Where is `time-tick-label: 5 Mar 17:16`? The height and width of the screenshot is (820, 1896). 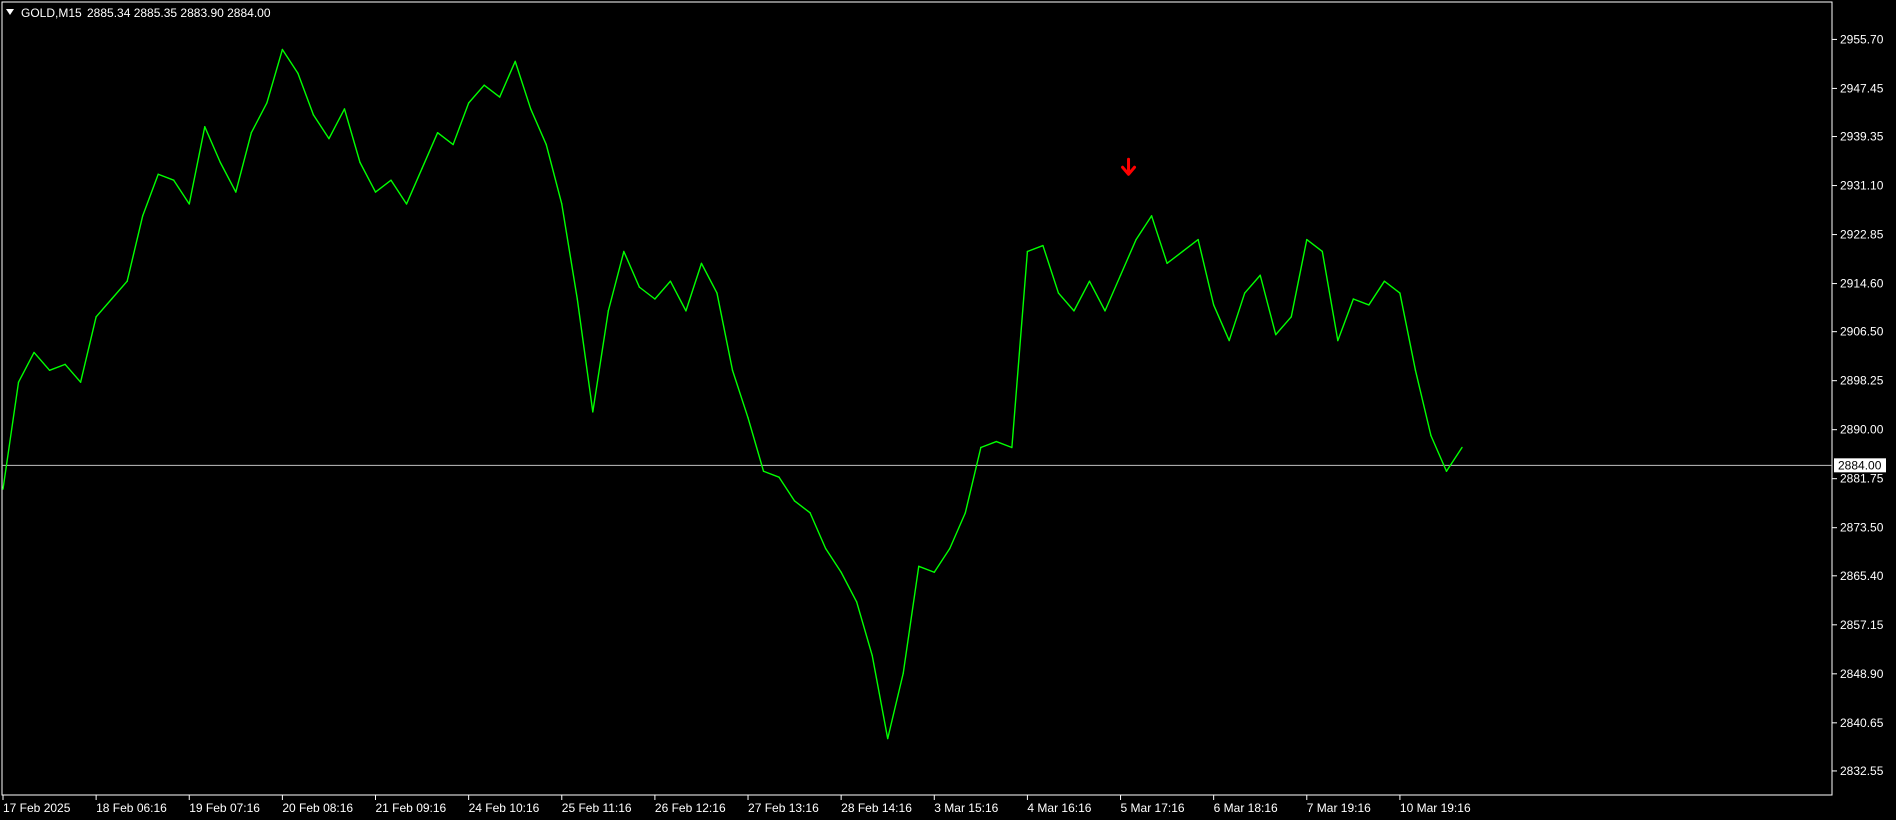 time-tick-label: 5 Mar 17:16 is located at coordinates (1153, 808).